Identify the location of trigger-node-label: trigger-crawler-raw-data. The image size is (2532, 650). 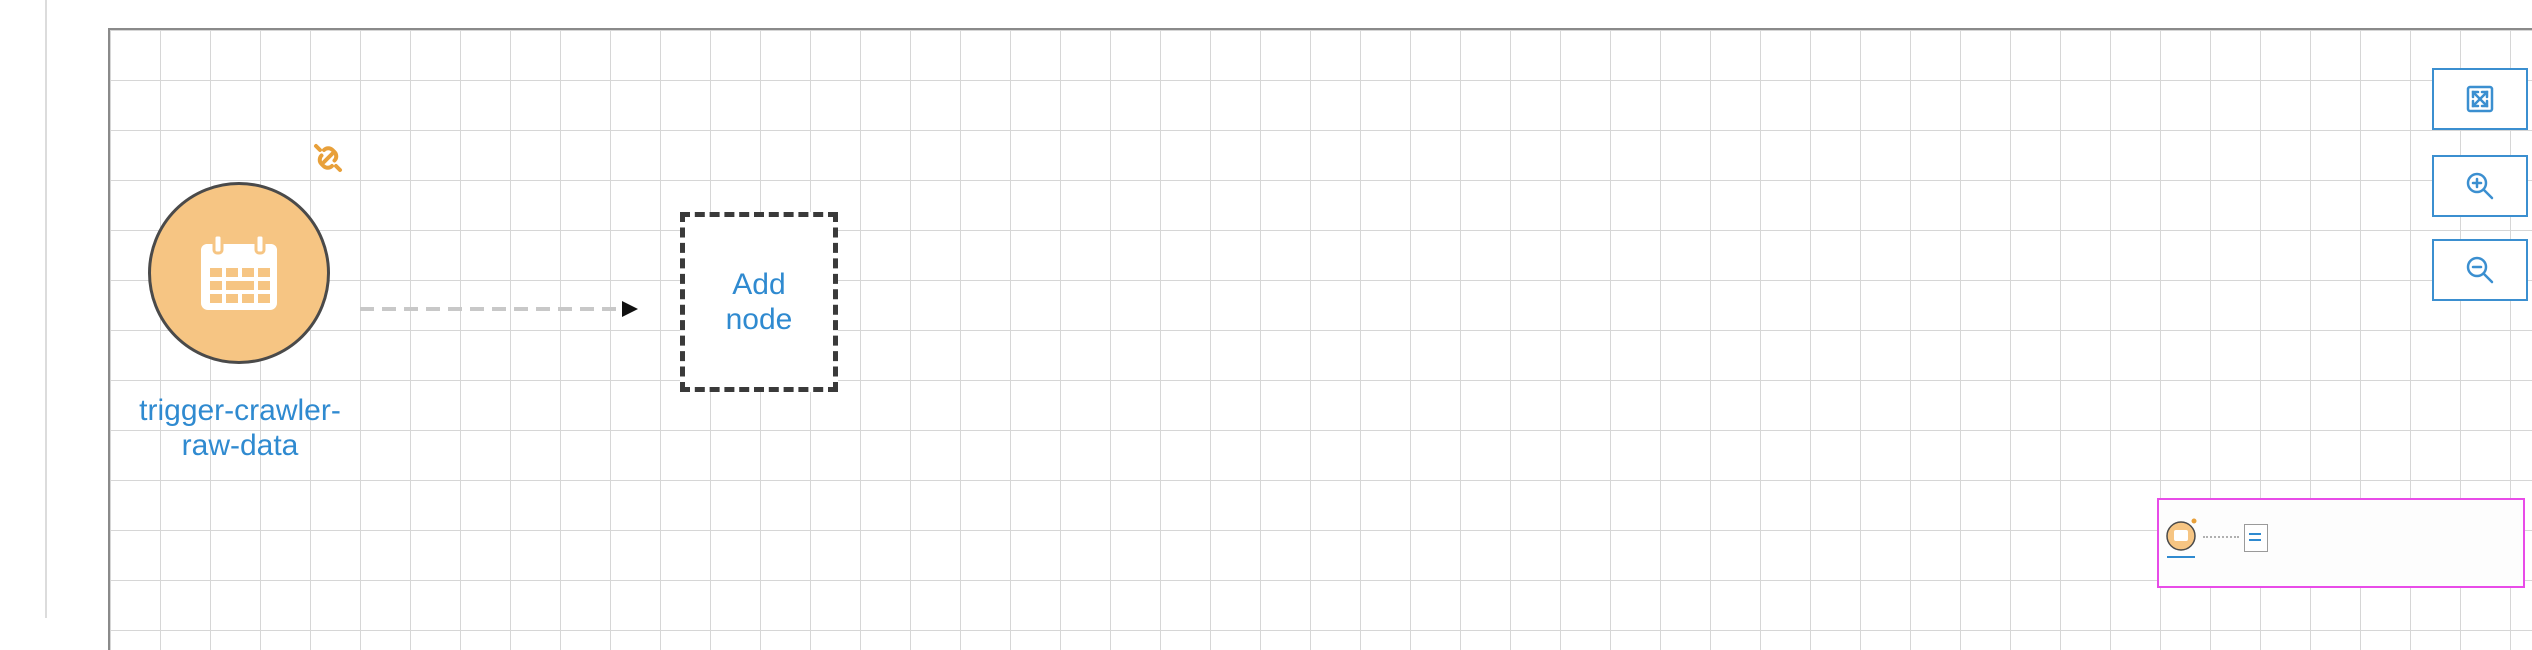
(240, 428).